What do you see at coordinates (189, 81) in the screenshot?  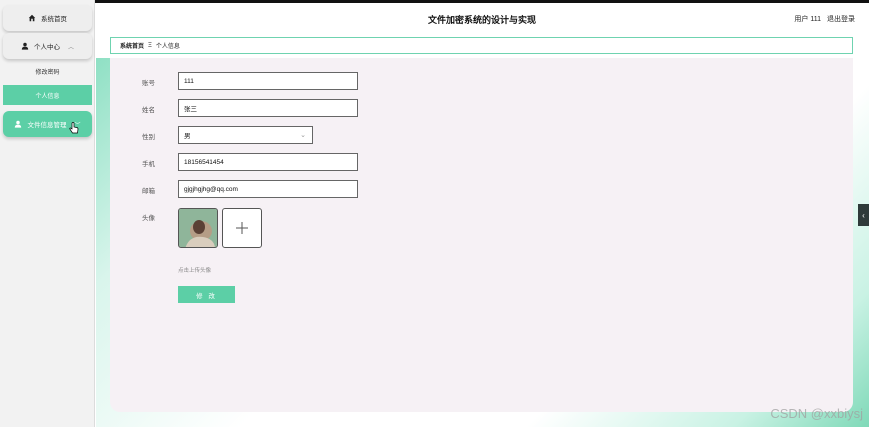 I see `account-value: 111` at bounding box center [189, 81].